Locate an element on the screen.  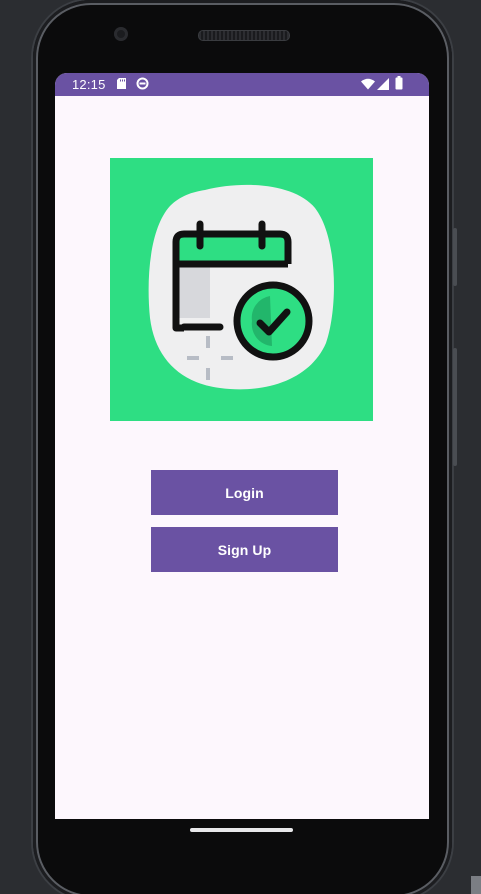
signal-icon is located at coordinates (383, 85).